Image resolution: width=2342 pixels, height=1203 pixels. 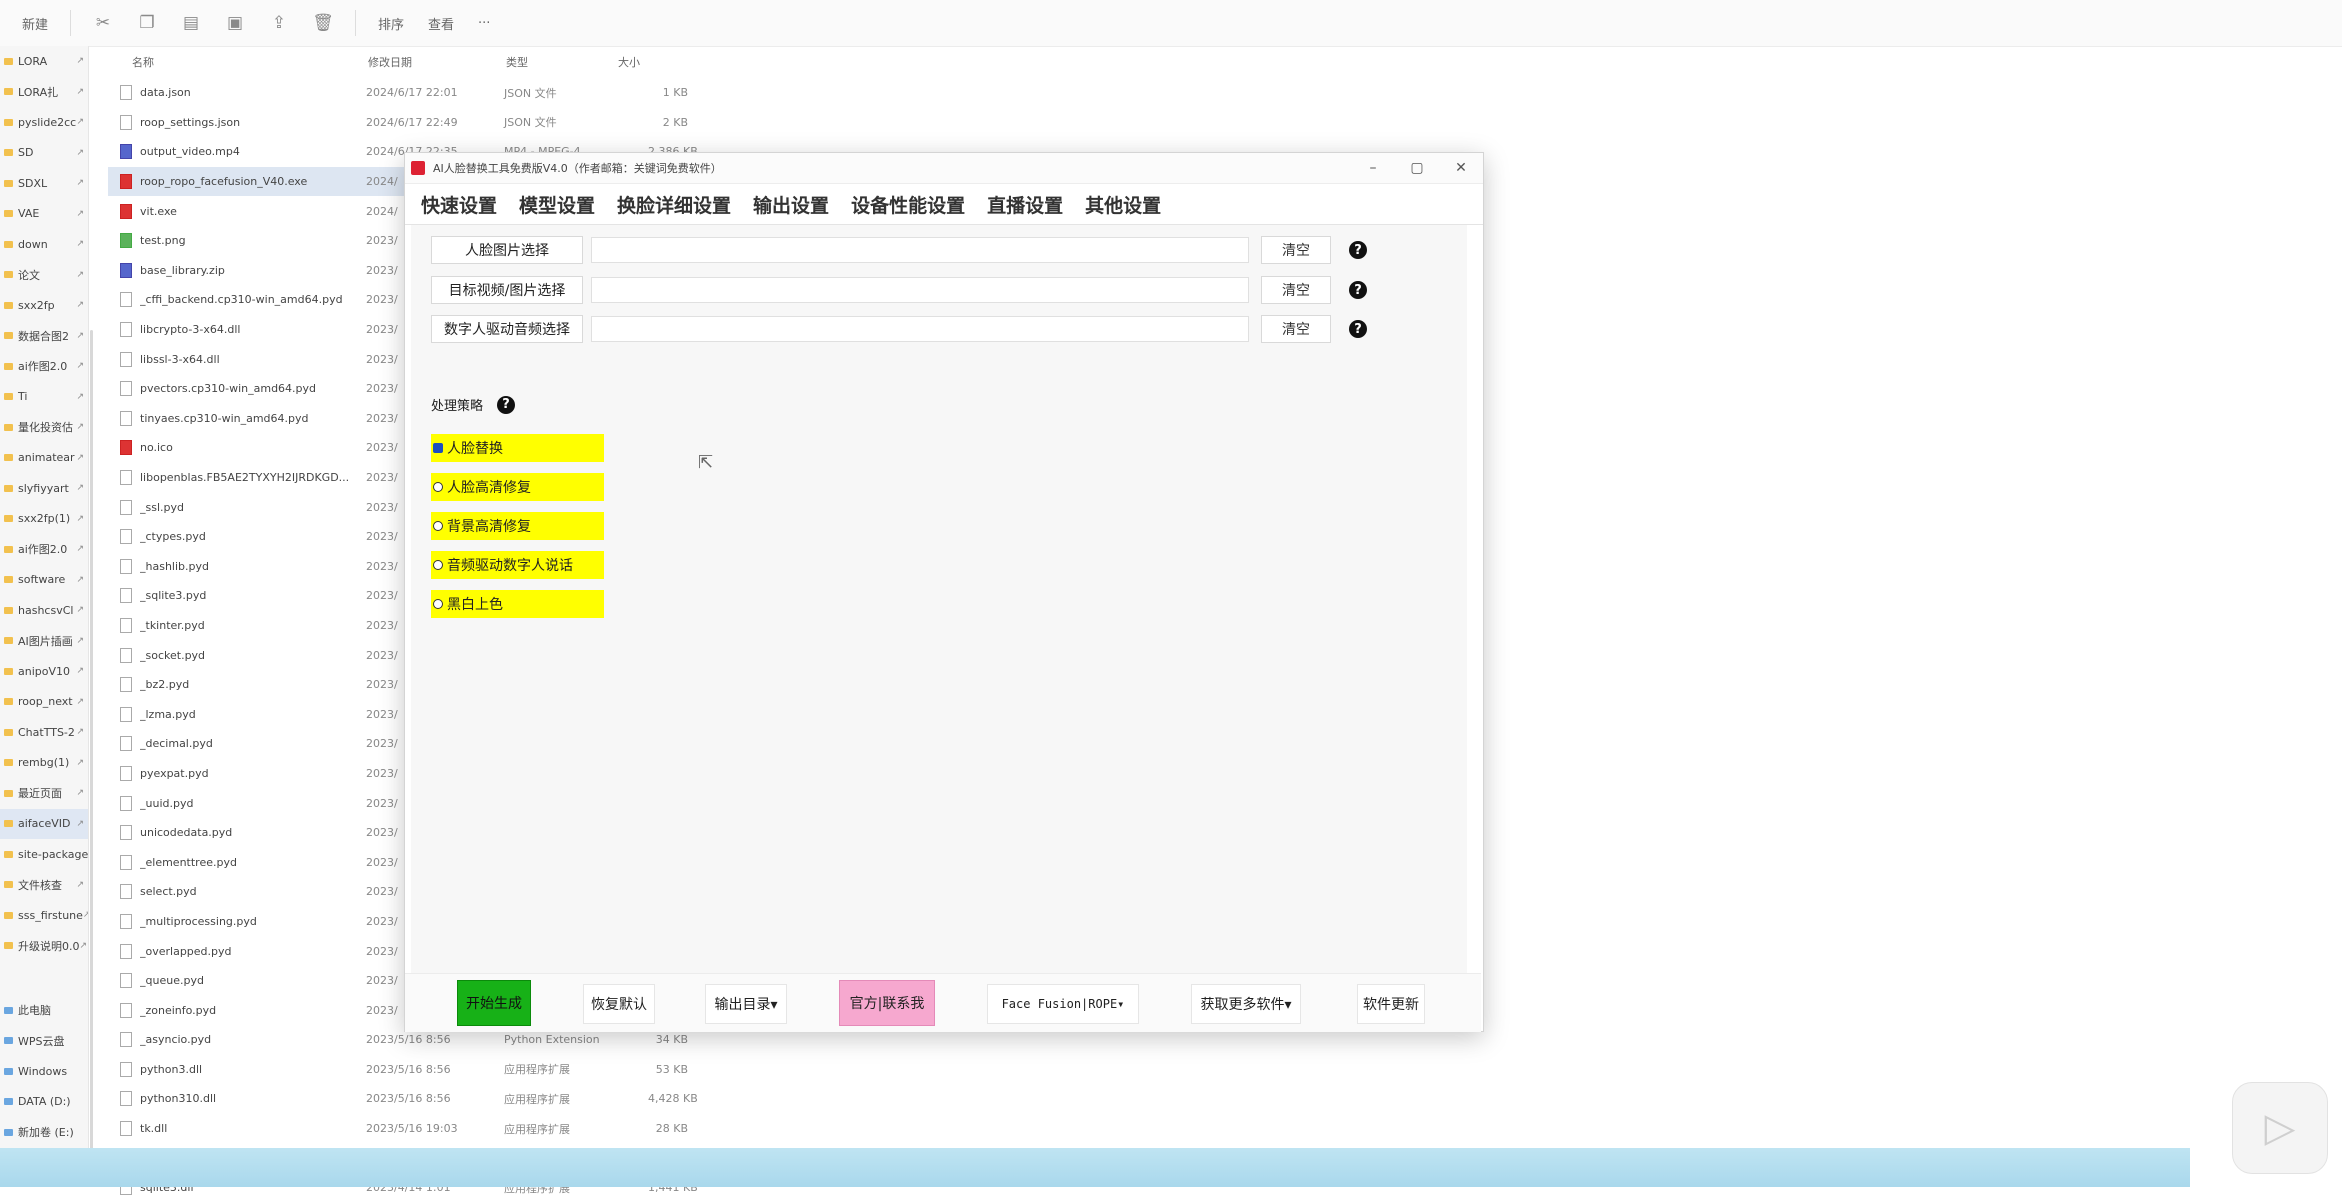 What do you see at coordinates (44, 488) in the screenshot?
I see `nav-item: slyfiyyart ↗` at bounding box center [44, 488].